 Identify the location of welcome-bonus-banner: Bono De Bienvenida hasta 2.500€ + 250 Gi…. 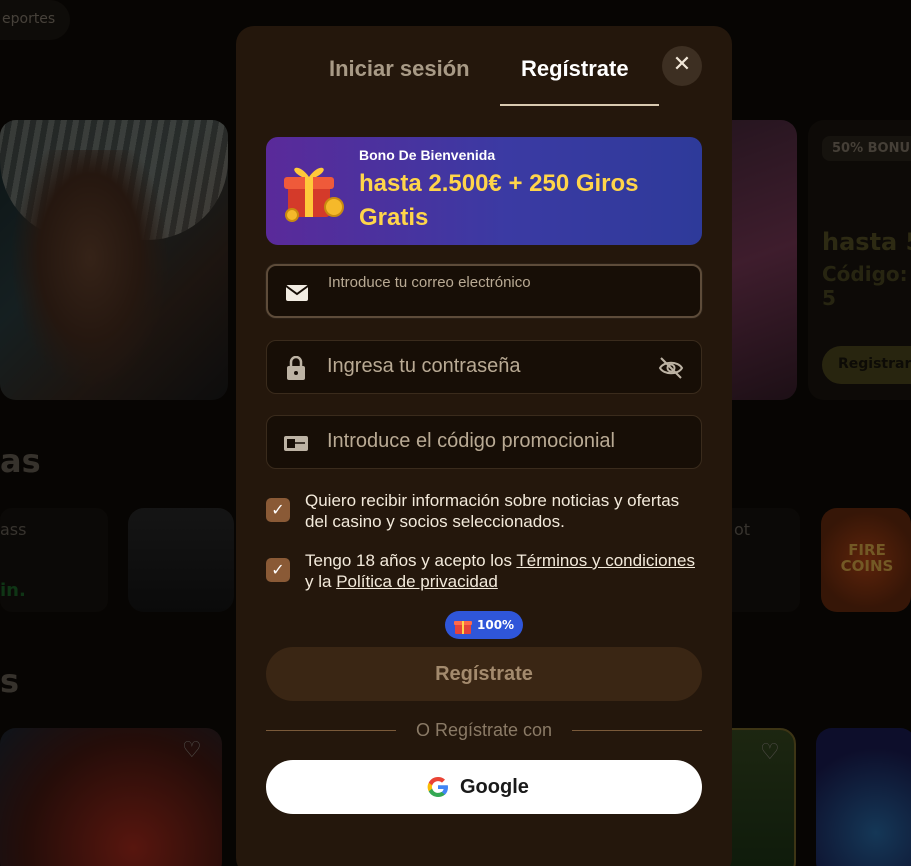
(484, 191).